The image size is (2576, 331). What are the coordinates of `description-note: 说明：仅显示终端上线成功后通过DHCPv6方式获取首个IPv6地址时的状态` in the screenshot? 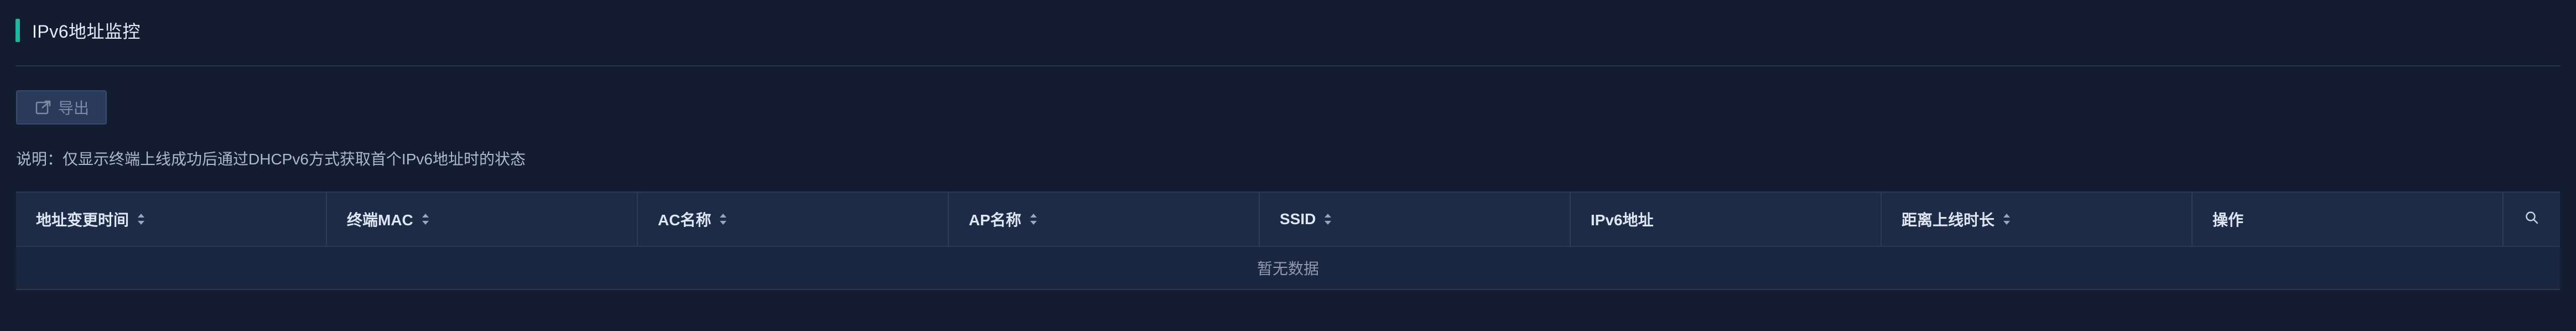 It's located at (271, 159).